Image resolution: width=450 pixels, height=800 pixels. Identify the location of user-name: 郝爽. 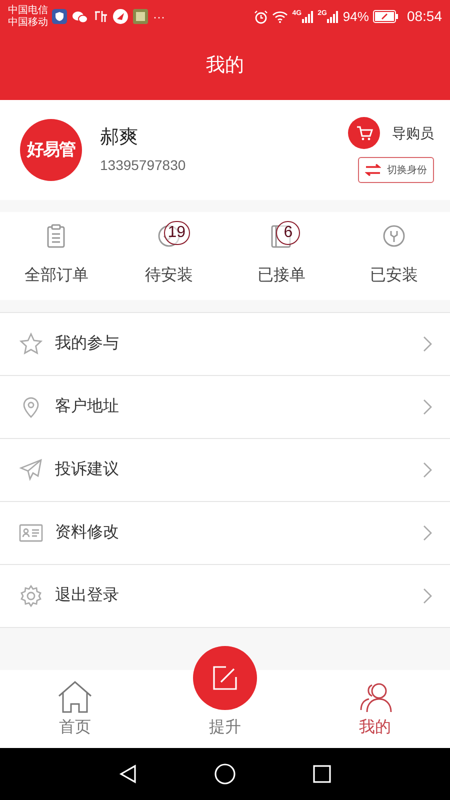
(119, 138).